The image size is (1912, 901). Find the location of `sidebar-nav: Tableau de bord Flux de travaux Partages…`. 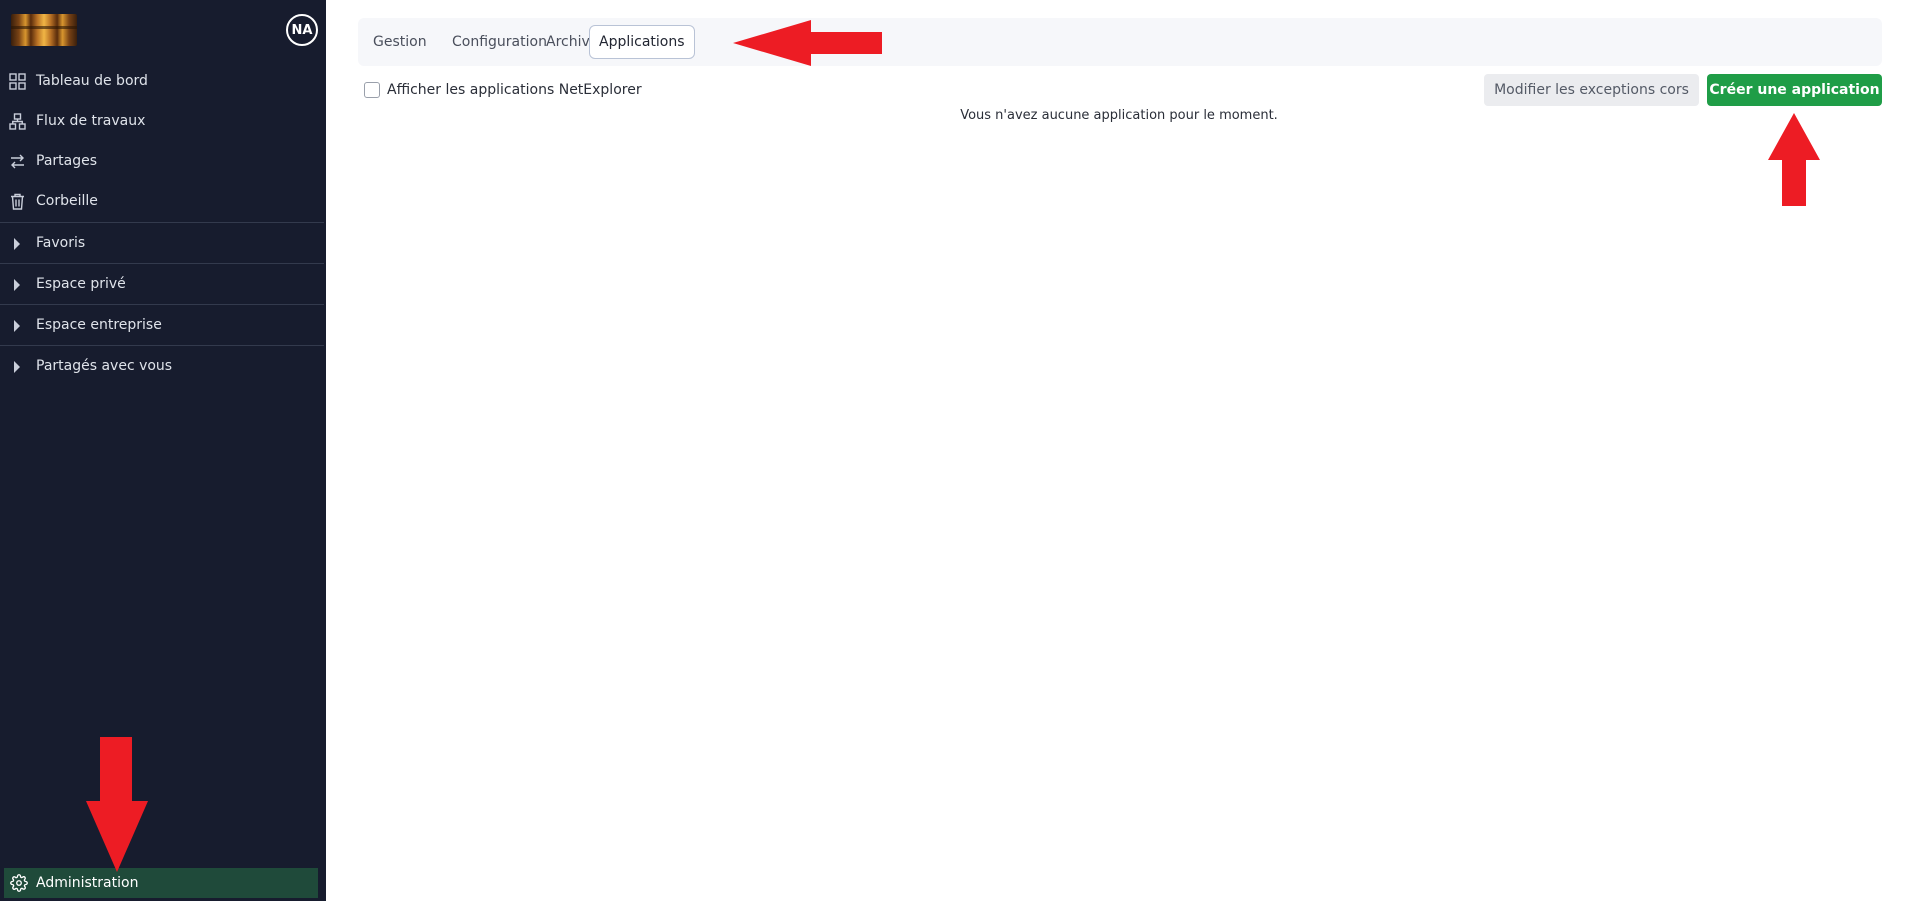

sidebar-nav: Tableau de bord Flux de travaux Partages… is located at coordinates (163, 141).